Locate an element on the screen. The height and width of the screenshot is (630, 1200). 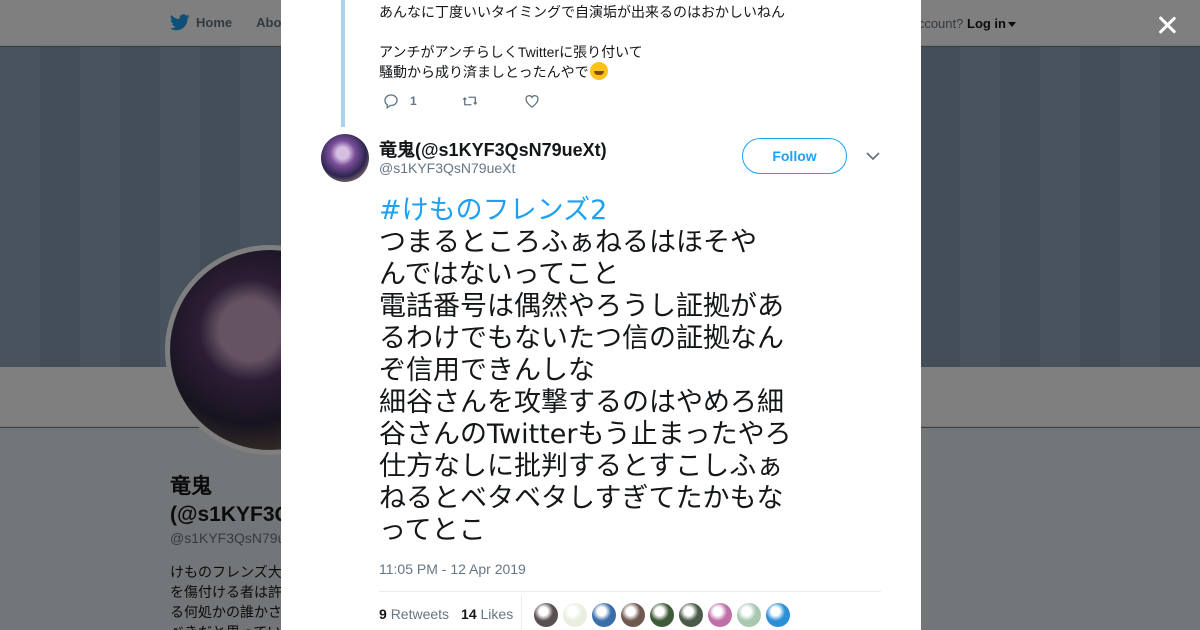
tweet-line: 仕方なしに批判するとすこしふぁ is located at coordinates (581, 466).